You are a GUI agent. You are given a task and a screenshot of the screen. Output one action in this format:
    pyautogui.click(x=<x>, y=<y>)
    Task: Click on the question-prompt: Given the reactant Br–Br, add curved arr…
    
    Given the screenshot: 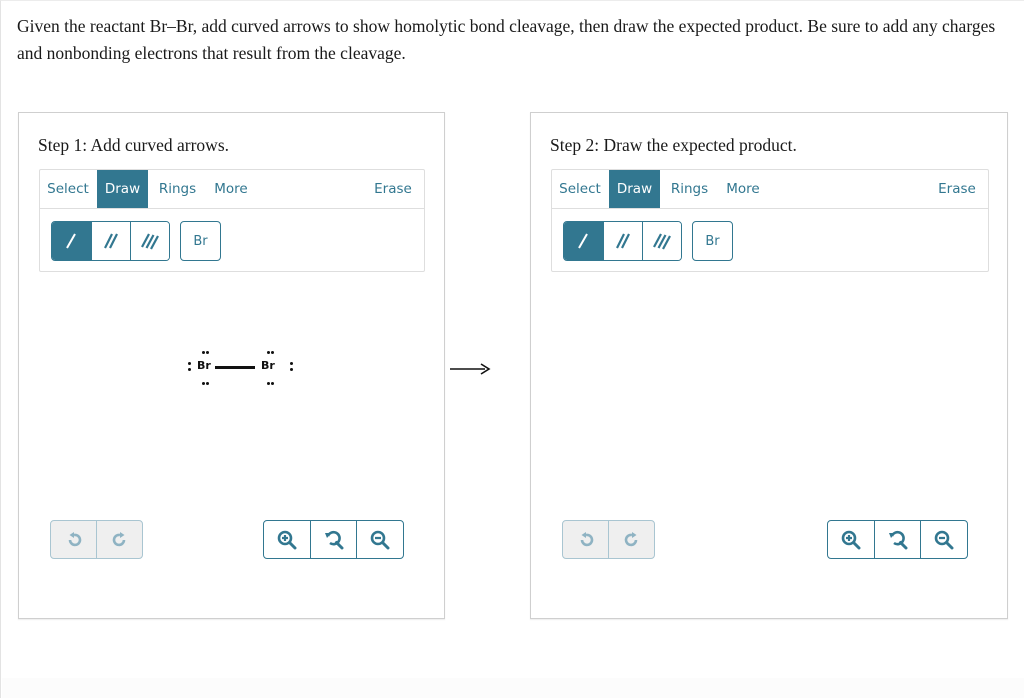 What is the action you would take?
    pyautogui.click(x=506, y=39)
    